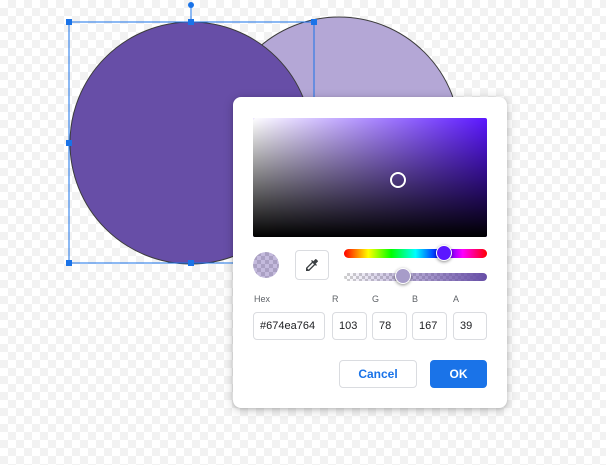 This screenshot has width=606, height=465. Describe the element at coordinates (191, 22) in the screenshot. I see `resize-handle-n` at that location.